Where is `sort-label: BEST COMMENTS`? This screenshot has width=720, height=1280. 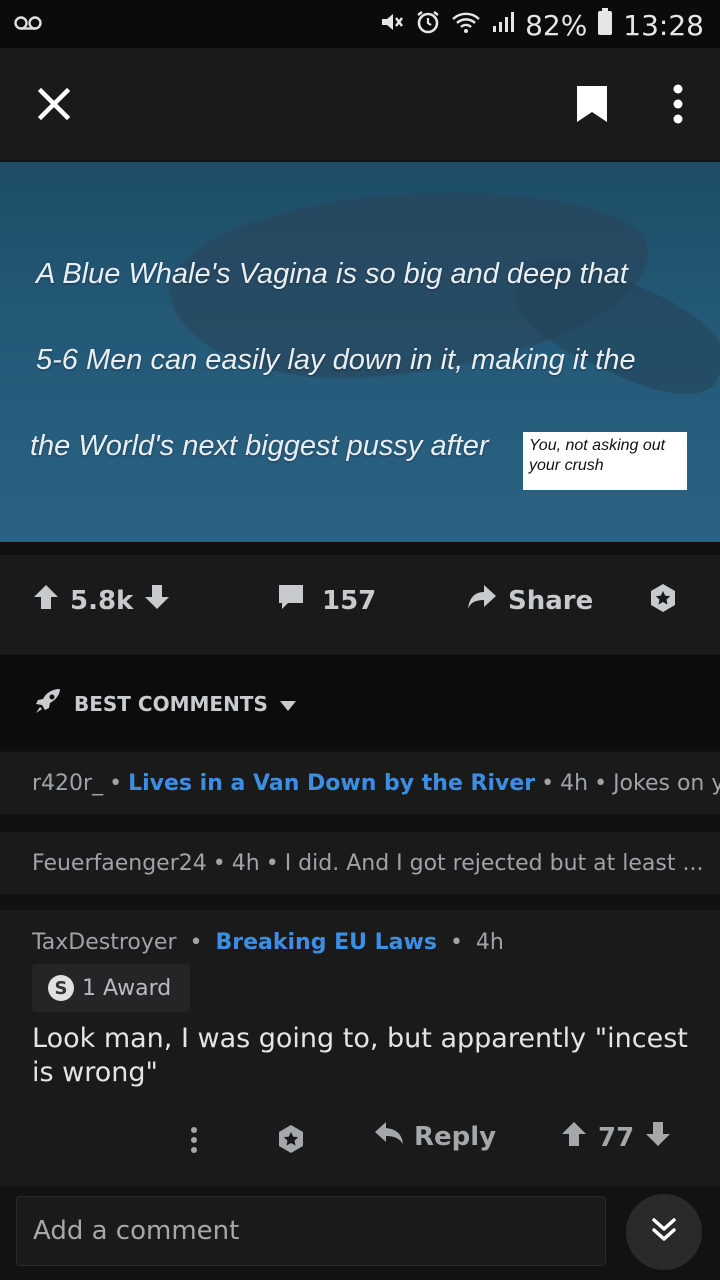 sort-label: BEST COMMENTS is located at coordinates (171, 703).